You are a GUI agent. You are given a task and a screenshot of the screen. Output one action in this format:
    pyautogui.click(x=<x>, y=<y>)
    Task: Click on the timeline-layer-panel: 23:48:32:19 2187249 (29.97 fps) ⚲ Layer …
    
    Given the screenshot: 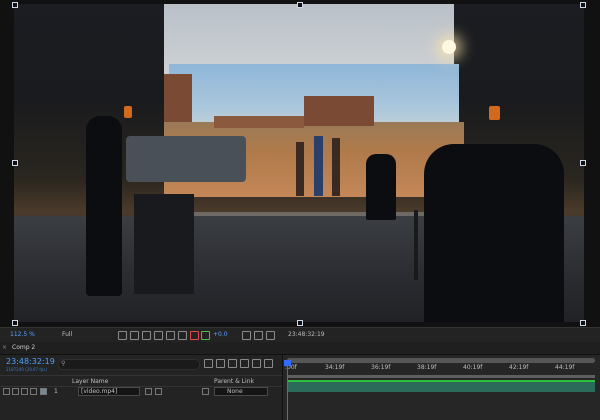 What is the action you would take?
    pyautogui.click(x=141, y=387)
    